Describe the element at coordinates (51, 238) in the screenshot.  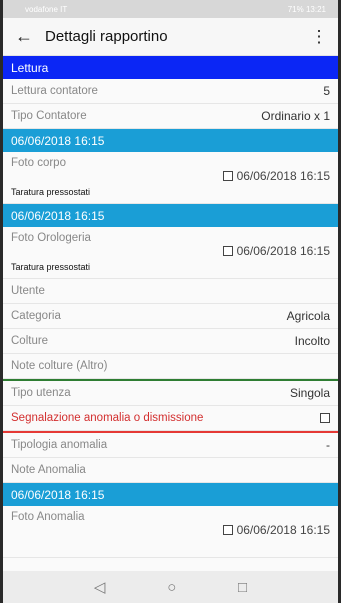
I see `photo-label: Foto Orologeria` at that location.